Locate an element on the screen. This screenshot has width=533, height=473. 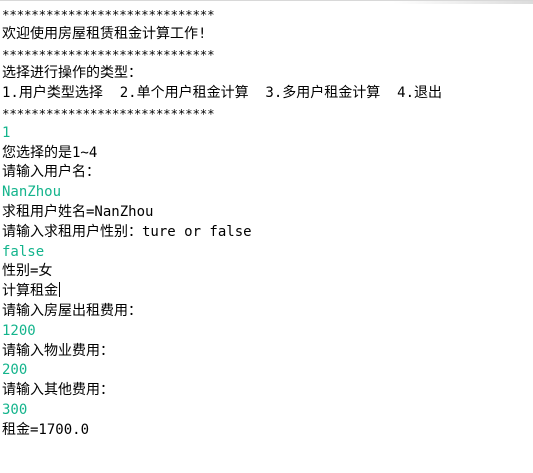
property-fee-prompt: 请输入物业费用： is located at coordinates (58, 350).